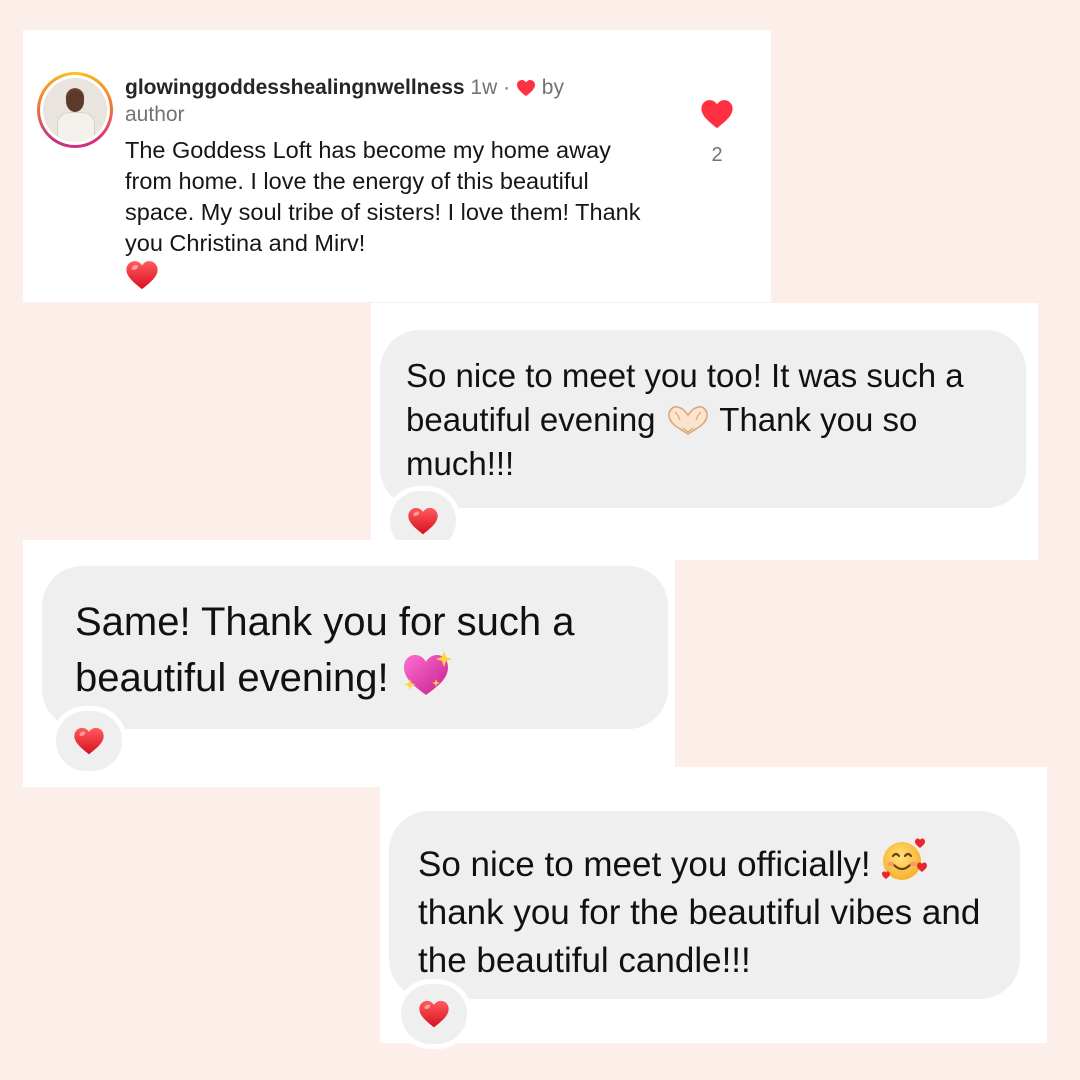  What do you see at coordinates (717, 155) in the screenshot?
I see `like-count: 2` at bounding box center [717, 155].